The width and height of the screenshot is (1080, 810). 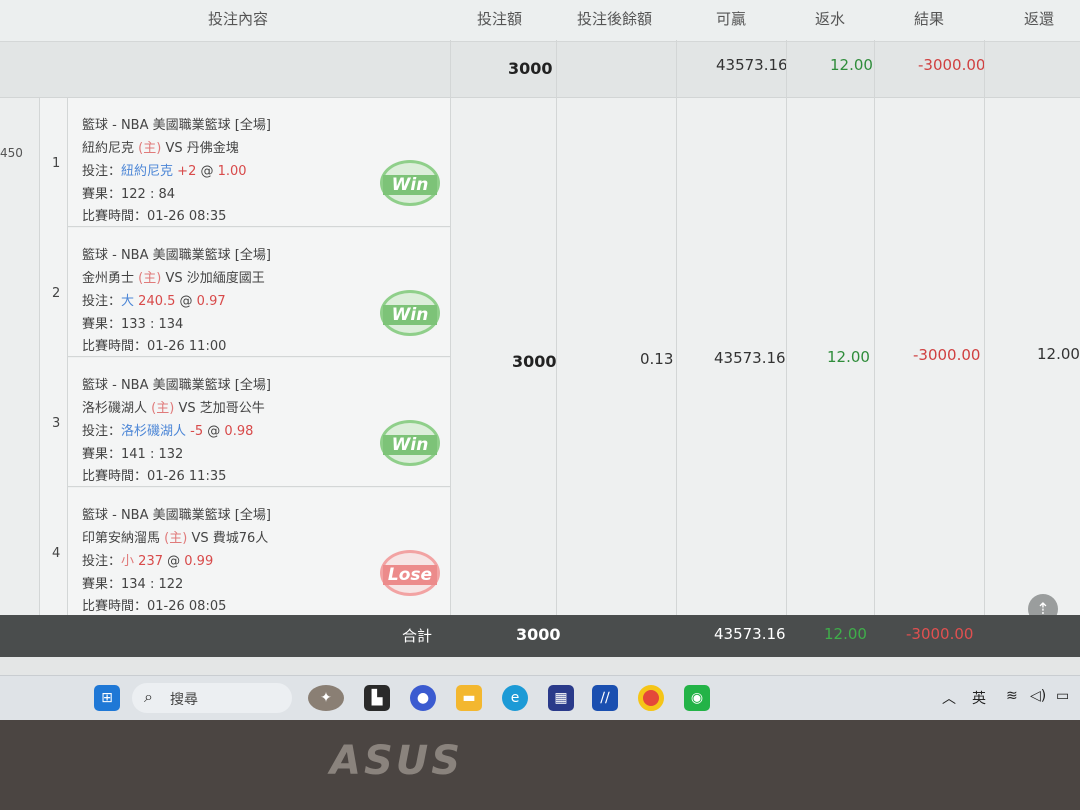 I want to click on col-header-return: 返還, so click(x=1039, y=18).